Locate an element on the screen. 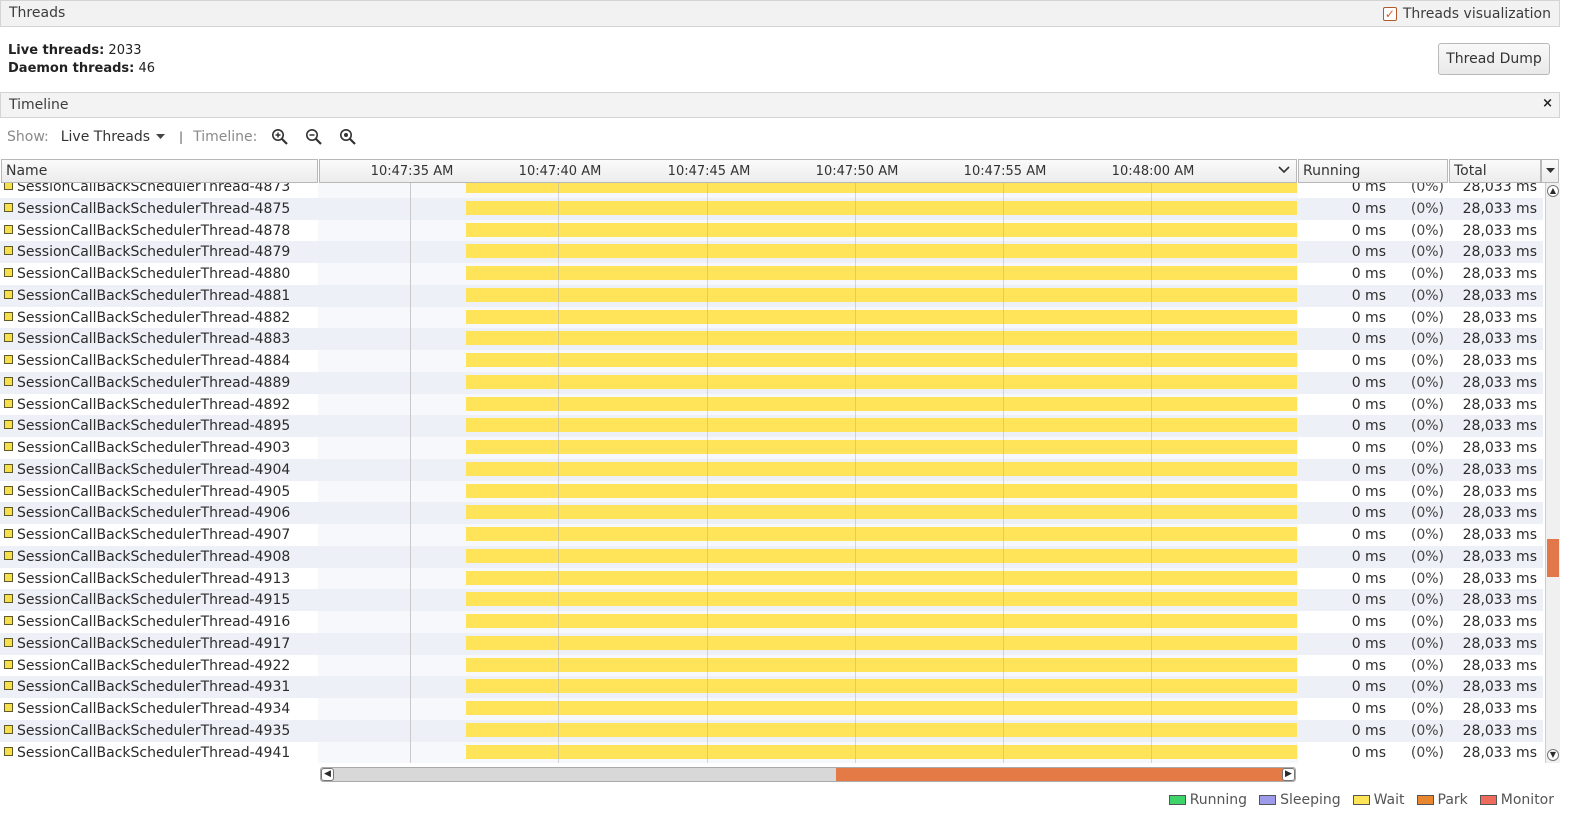 This screenshot has width=1587, height=830. thread-name-cell: SessionCallBackSchedulerThread-4889 is located at coordinates (159, 382).